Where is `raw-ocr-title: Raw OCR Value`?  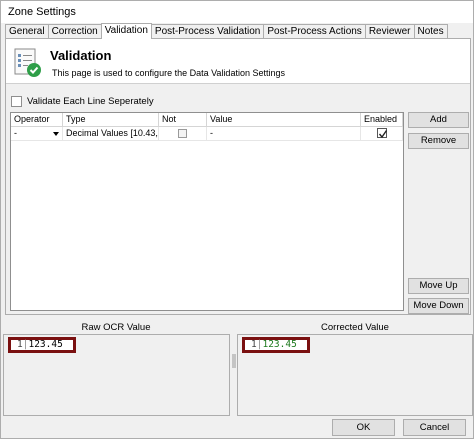
raw-ocr-title: Raw OCR Value is located at coordinates (116, 327).